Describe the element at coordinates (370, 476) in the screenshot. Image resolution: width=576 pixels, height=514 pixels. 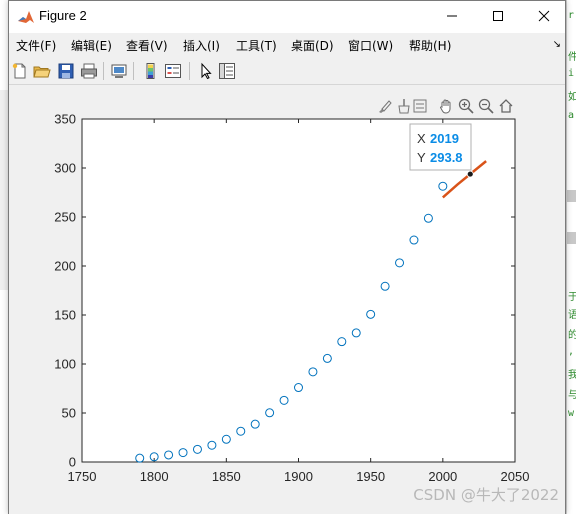
I see `x-tick-label: 1950` at that location.